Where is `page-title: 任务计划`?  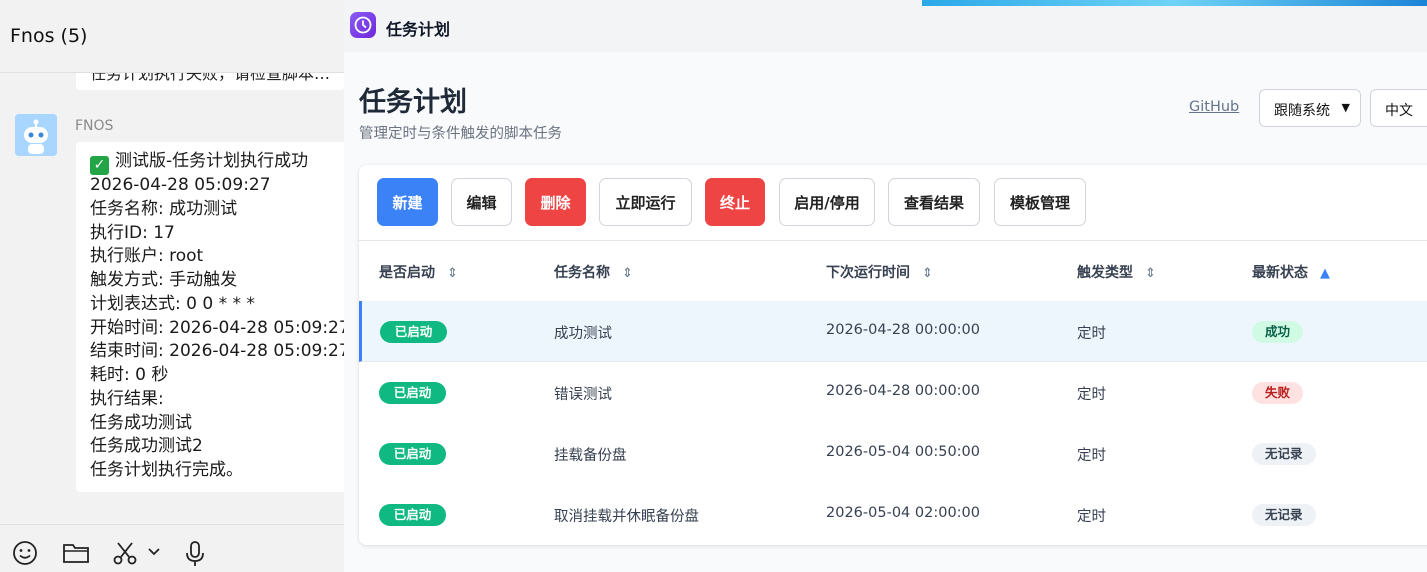 page-title: 任务计划 is located at coordinates (413, 102).